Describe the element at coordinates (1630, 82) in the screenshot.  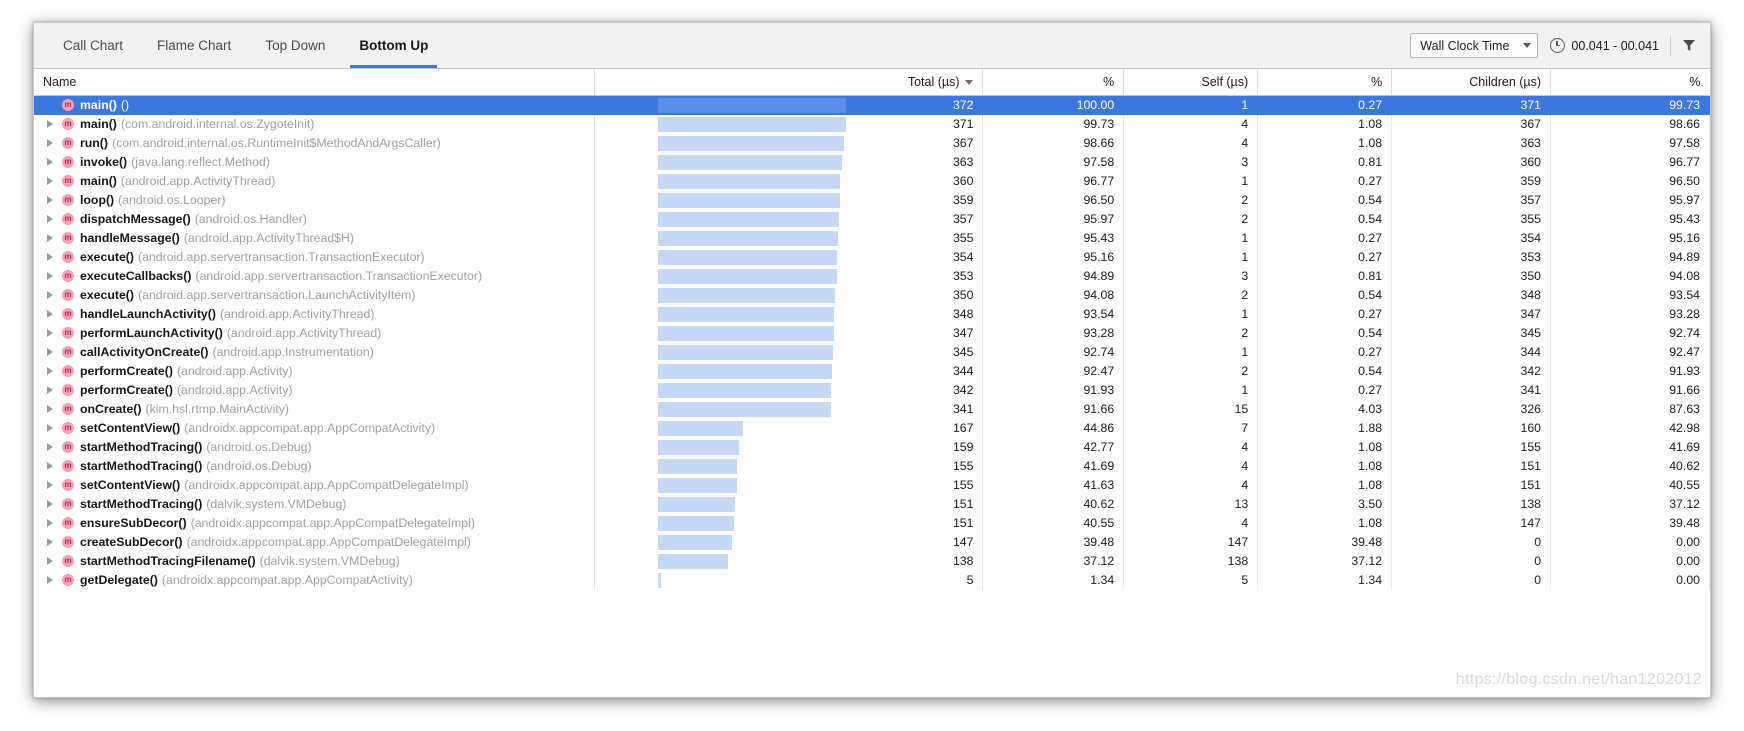
I see `column-header-child_pct: %` at that location.